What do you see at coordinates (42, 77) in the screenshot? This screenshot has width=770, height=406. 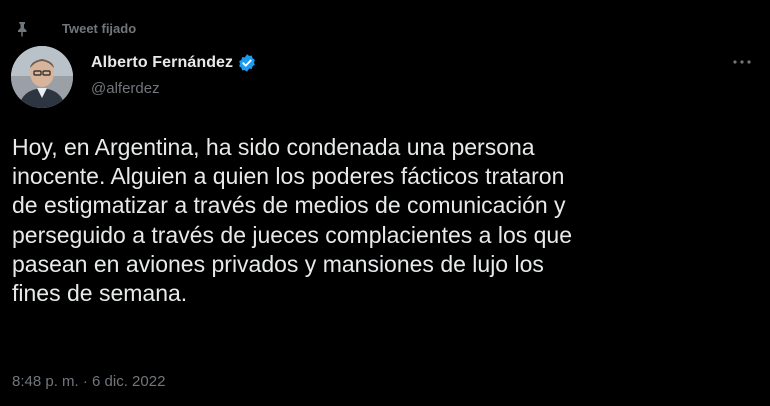 I see `avatar` at bounding box center [42, 77].